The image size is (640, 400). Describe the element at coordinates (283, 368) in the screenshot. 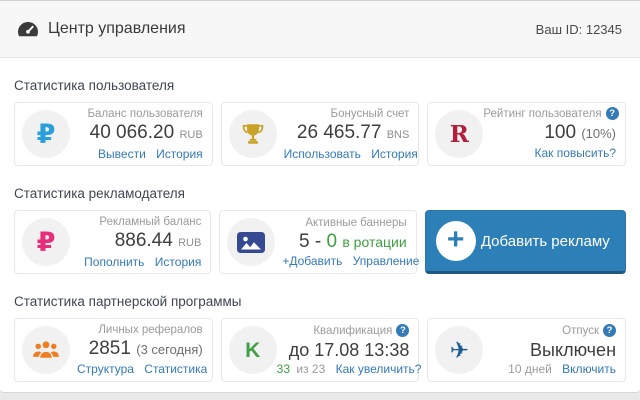

I see `qualification-progress: 33` at that location.